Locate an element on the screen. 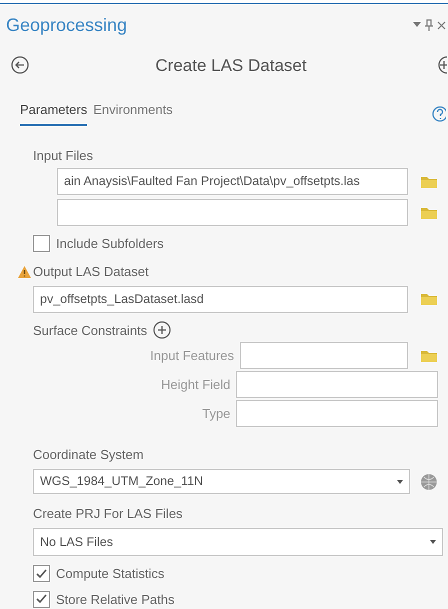 The width and height of the screenshot is (448, 609). tool-title: Create LAS Dataset is located at coordinates (231, 65).